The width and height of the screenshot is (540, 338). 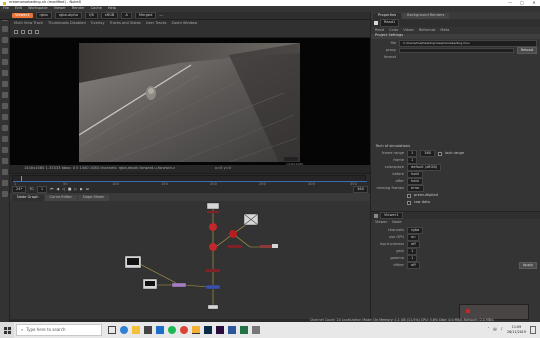 I want to click on menu-viewer: Viewer, so click(x=60, y=9).